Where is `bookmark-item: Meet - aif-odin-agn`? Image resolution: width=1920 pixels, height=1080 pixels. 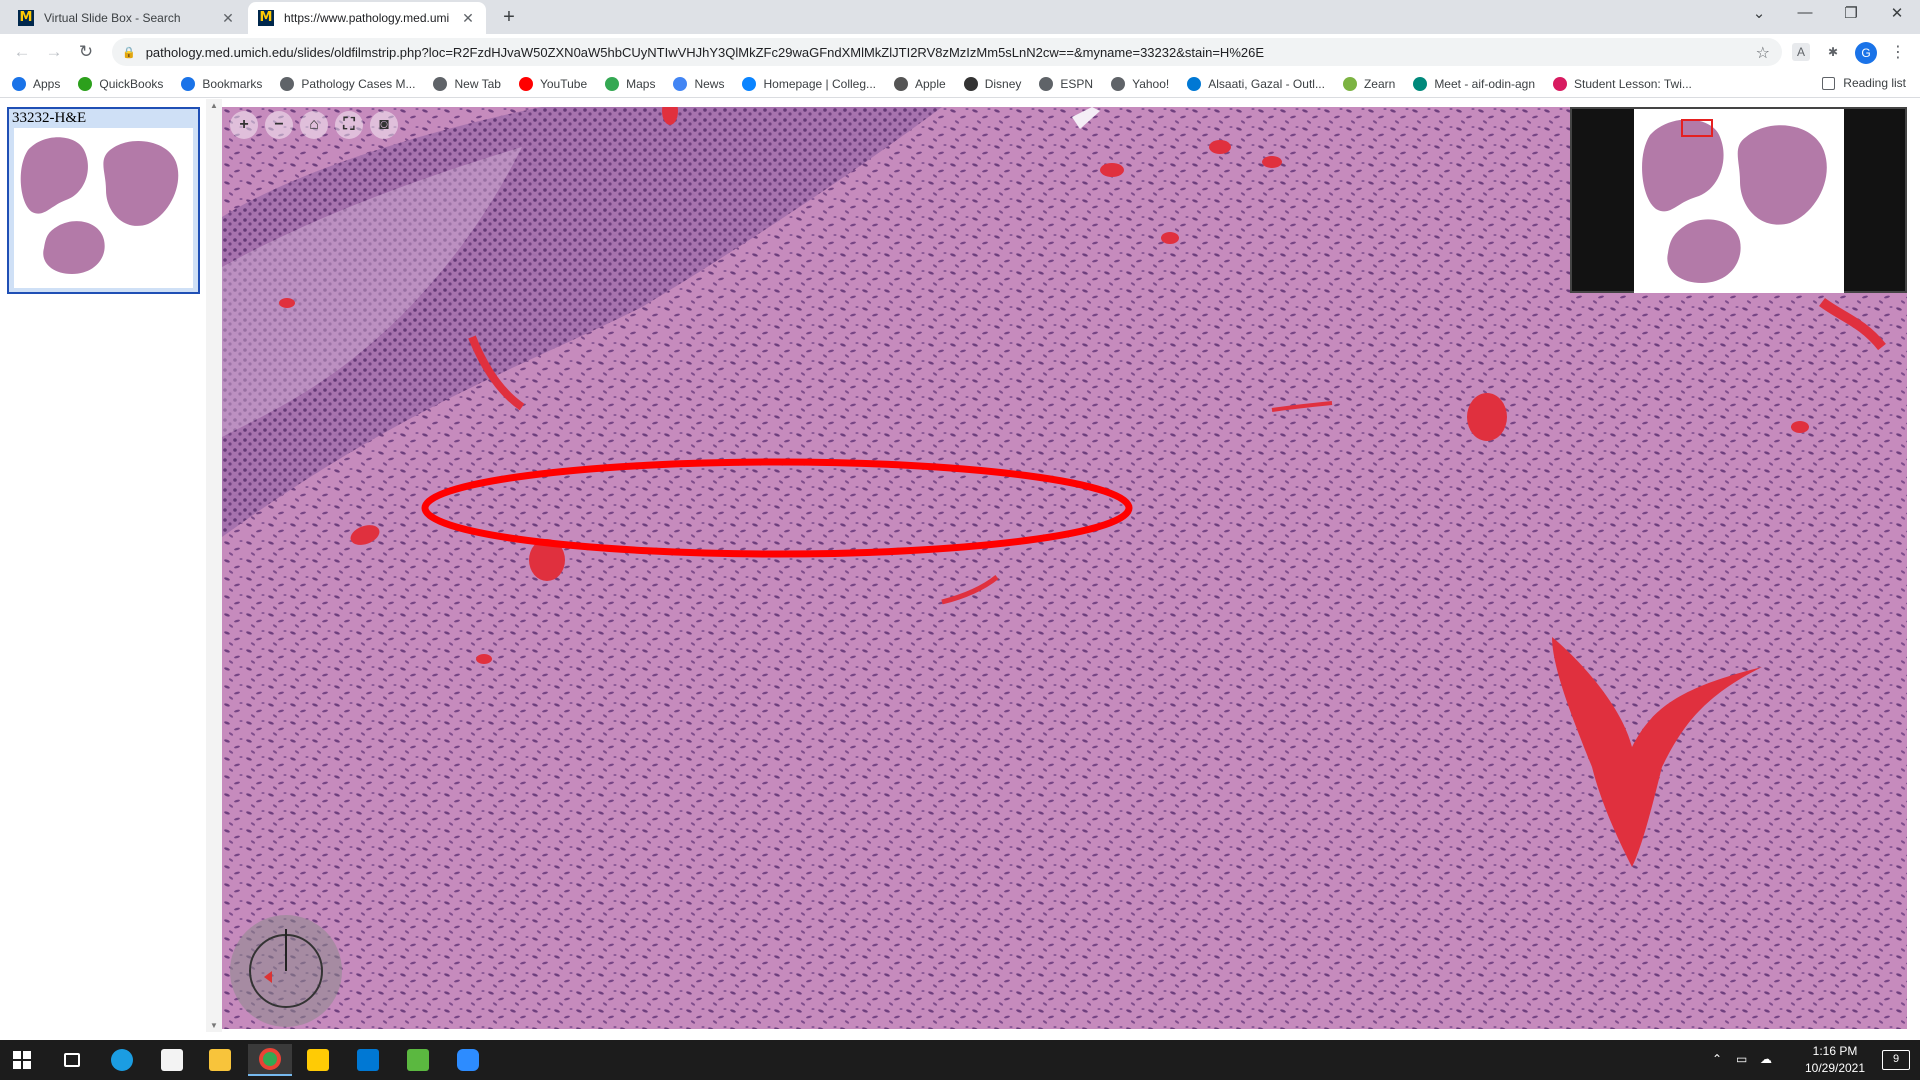
bookmark-item: Meet - aif-odin-agn is located at coordinates (1474, 83).